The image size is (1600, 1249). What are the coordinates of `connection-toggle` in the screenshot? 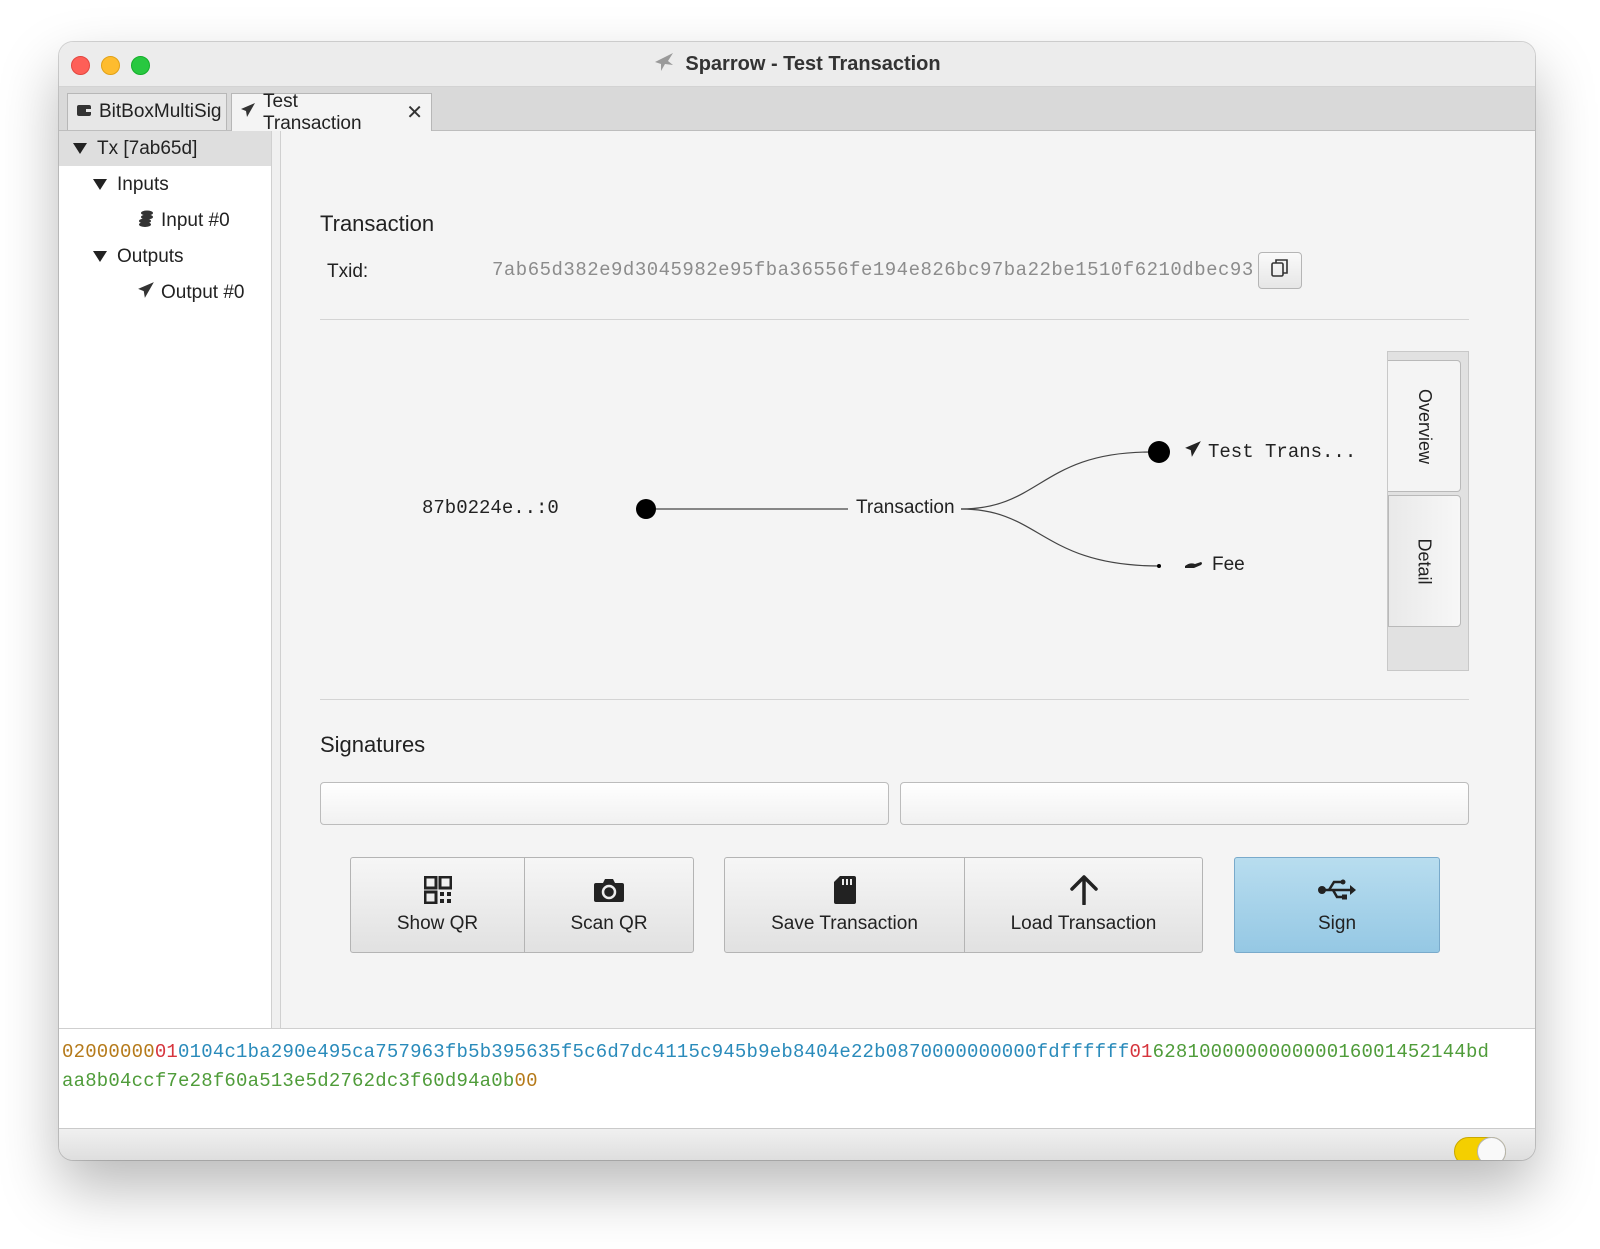 It's located at (1480, 1148).